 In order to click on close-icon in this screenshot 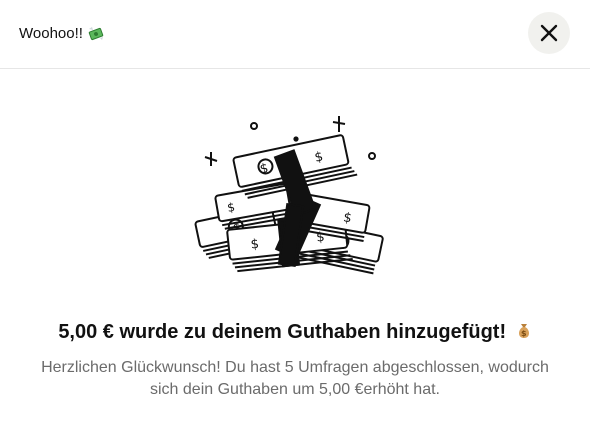, I will do `click(549, 33)`.